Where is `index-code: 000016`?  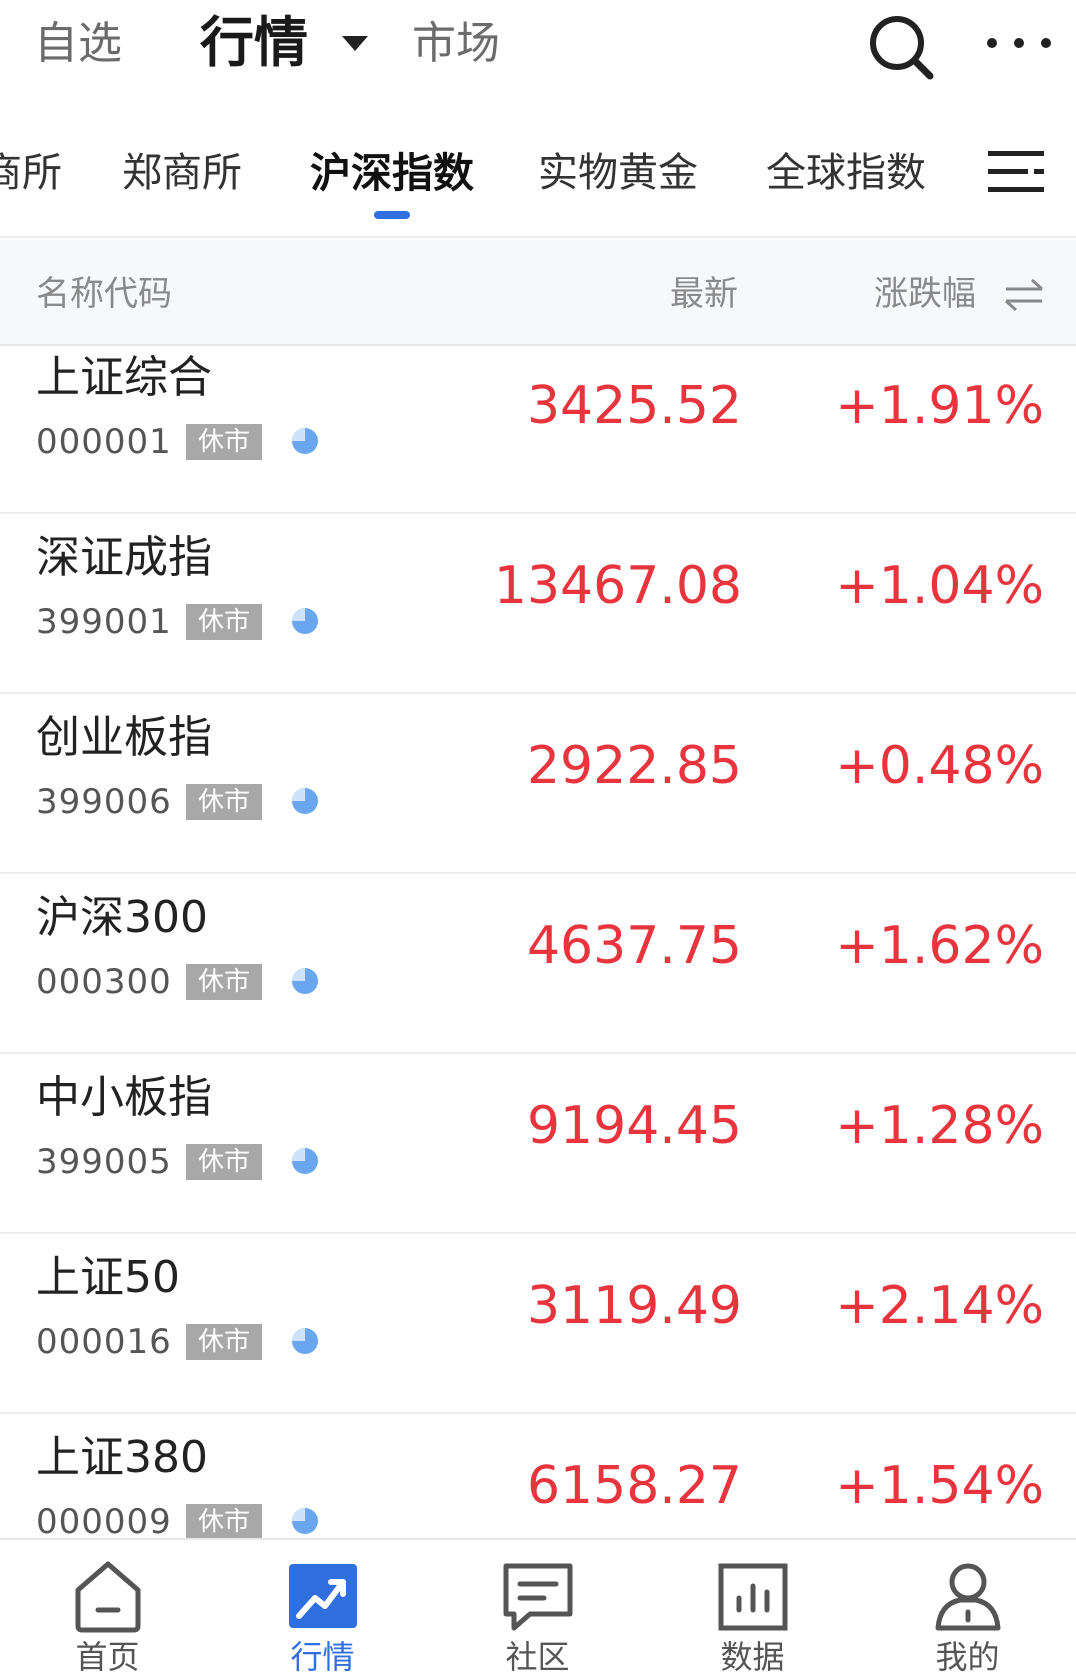 index-code: 000016 is located at coordinates (104, 1342).